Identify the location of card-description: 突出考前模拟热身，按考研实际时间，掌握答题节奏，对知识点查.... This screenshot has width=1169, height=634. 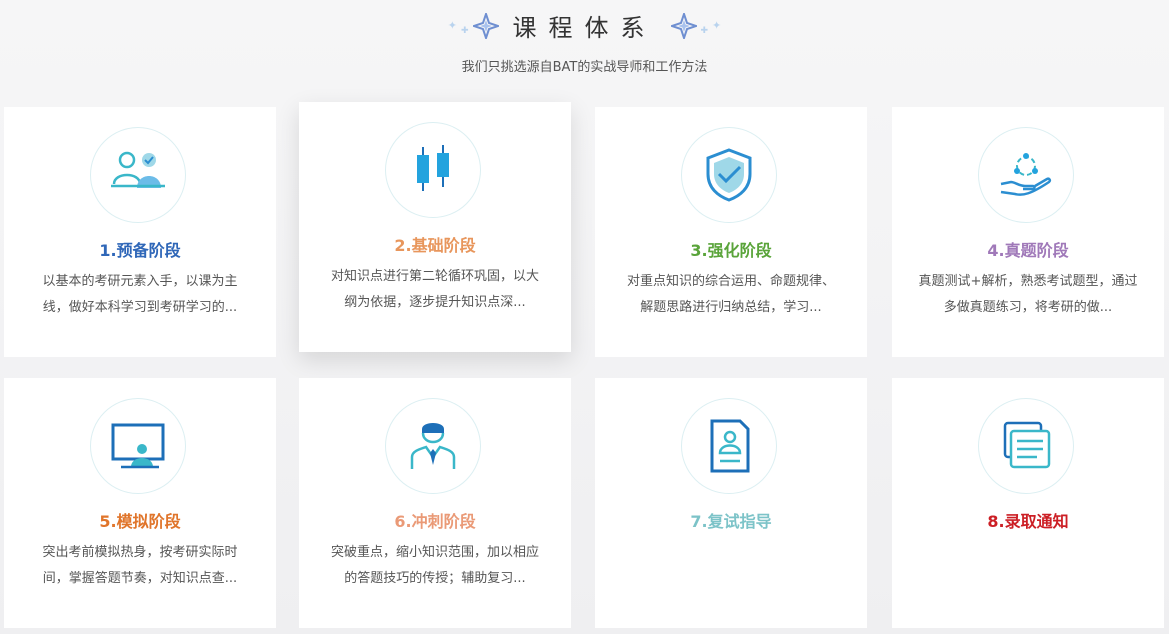
(140, 565).